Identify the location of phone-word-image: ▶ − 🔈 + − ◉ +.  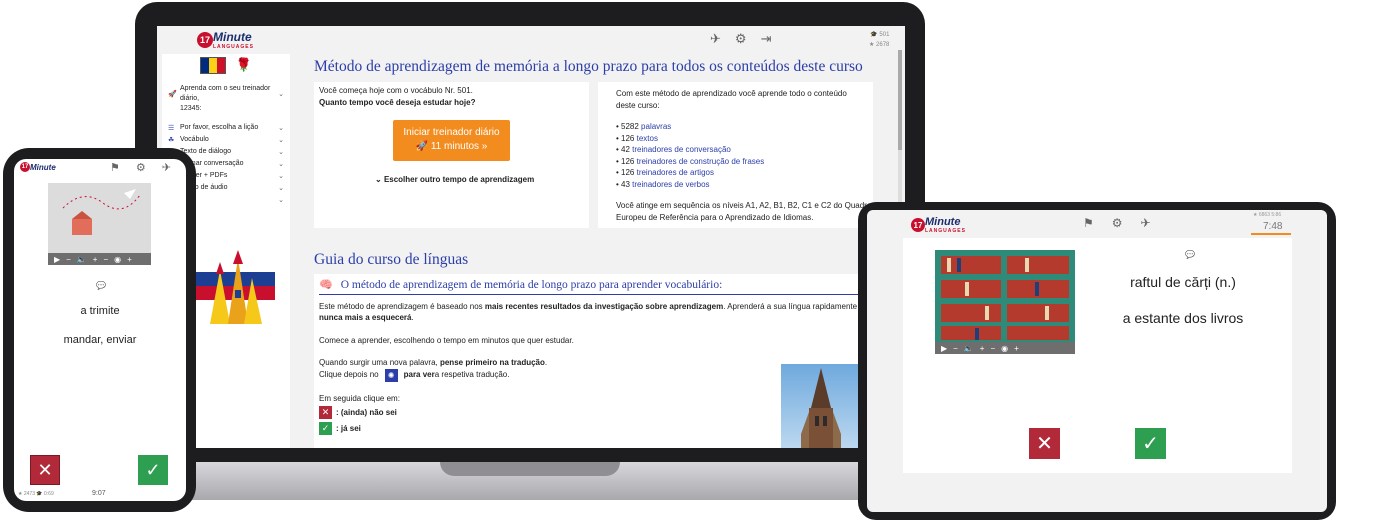
(99, 224).